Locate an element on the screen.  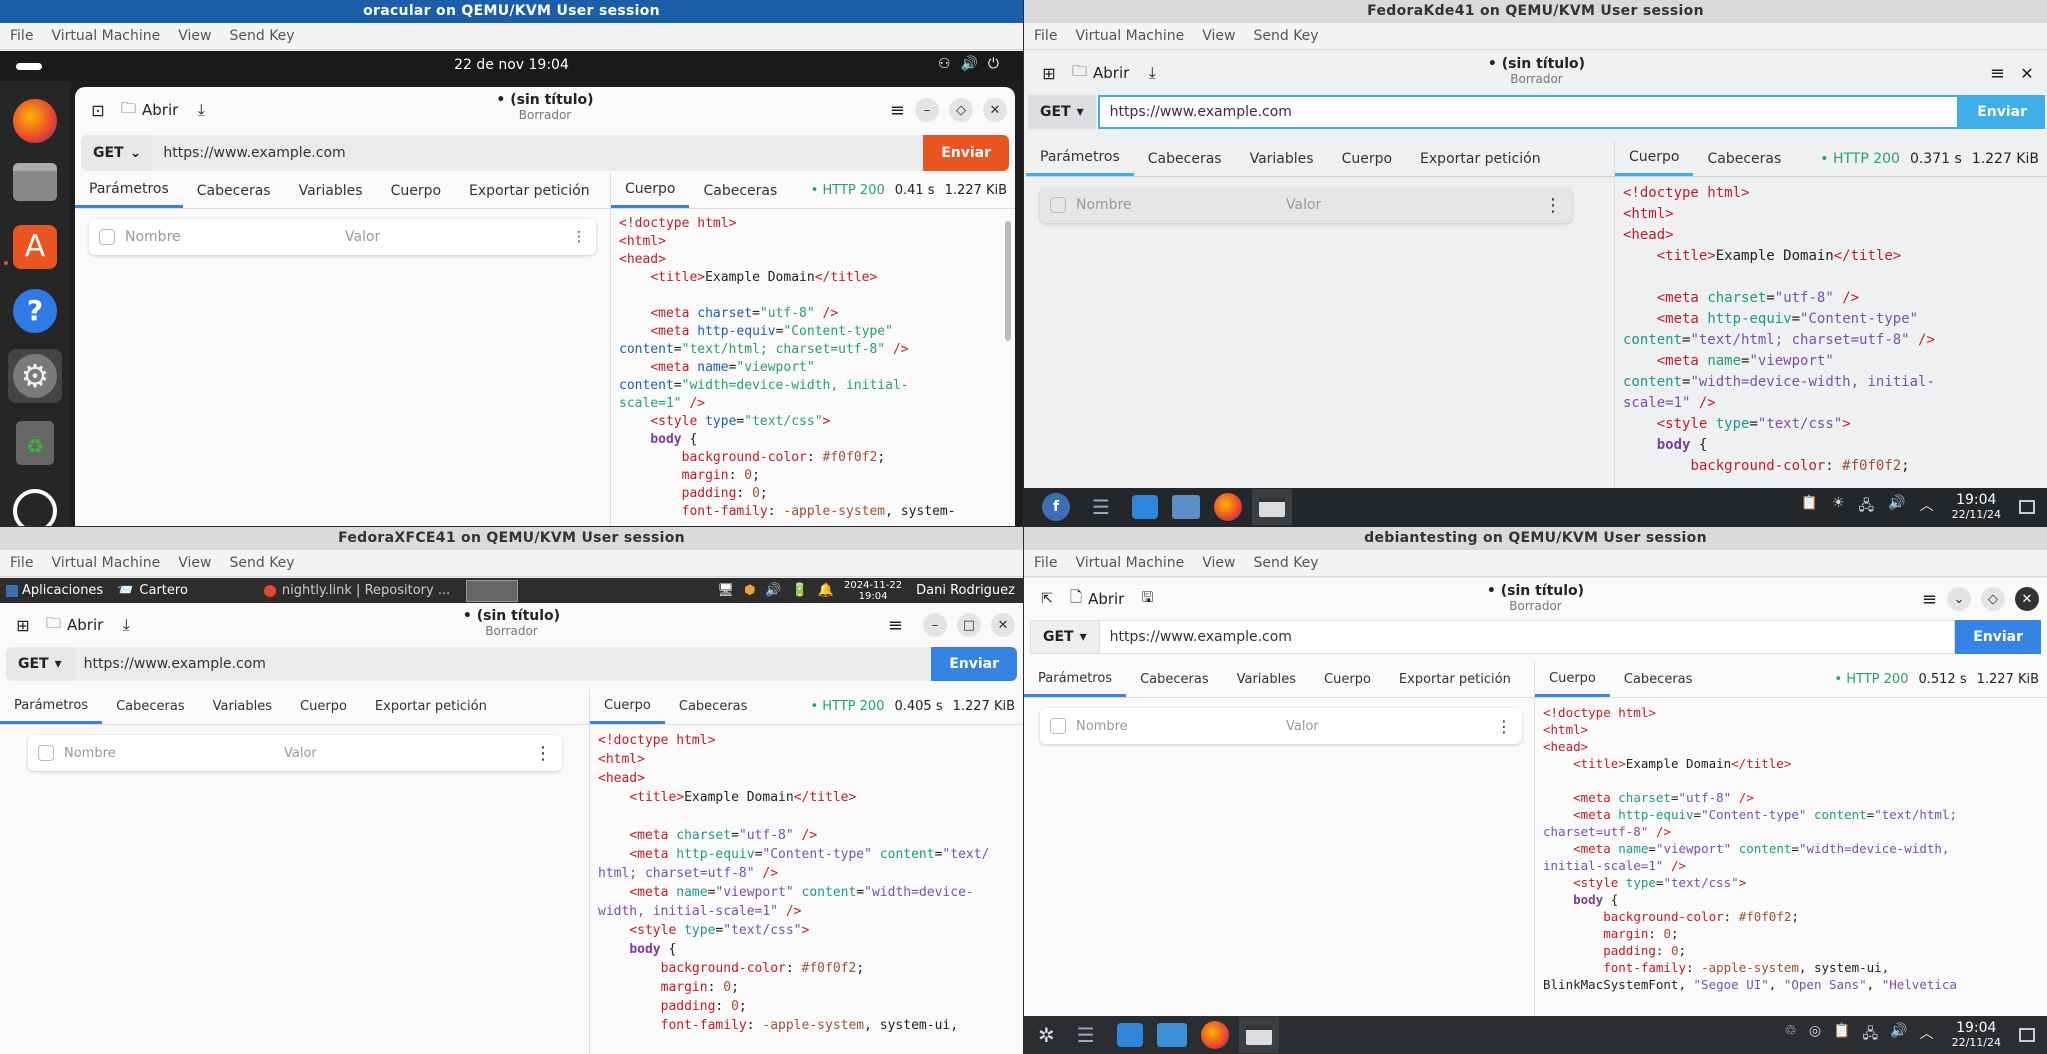
param-checkbox is located at coordinates (46, 753).